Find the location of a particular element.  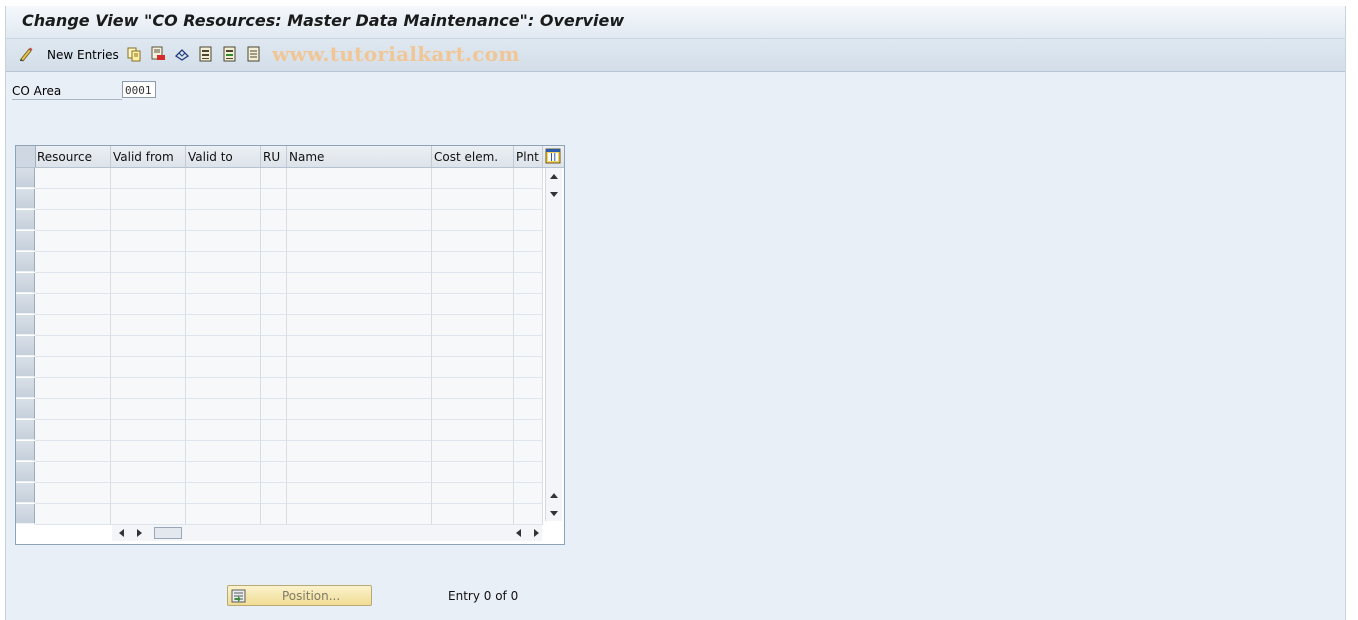

scroll-right-icon is located at coordinates (139, 533).